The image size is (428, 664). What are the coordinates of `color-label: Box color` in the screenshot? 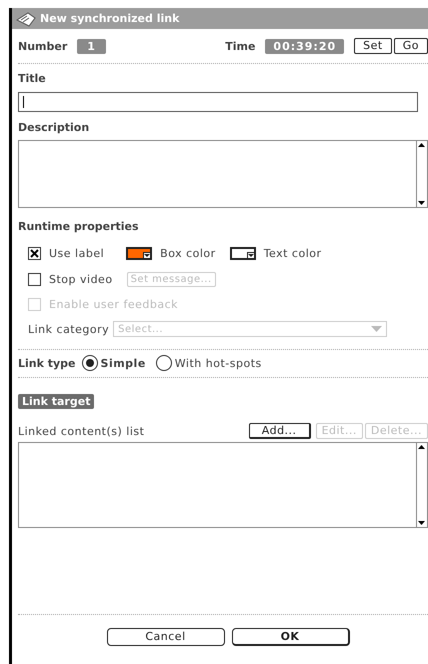 It's located at (188, 253).